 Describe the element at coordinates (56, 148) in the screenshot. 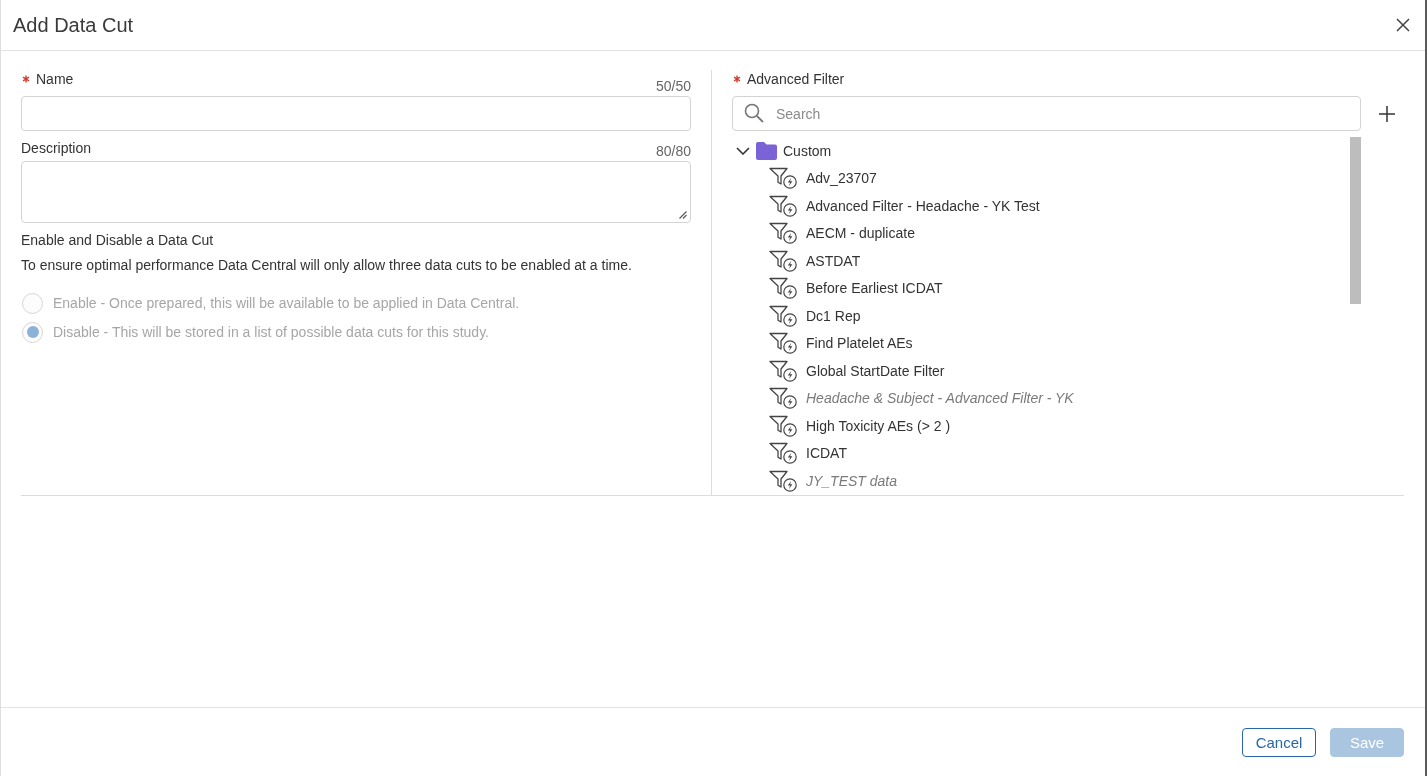

I see `field-label: Description` at that location.